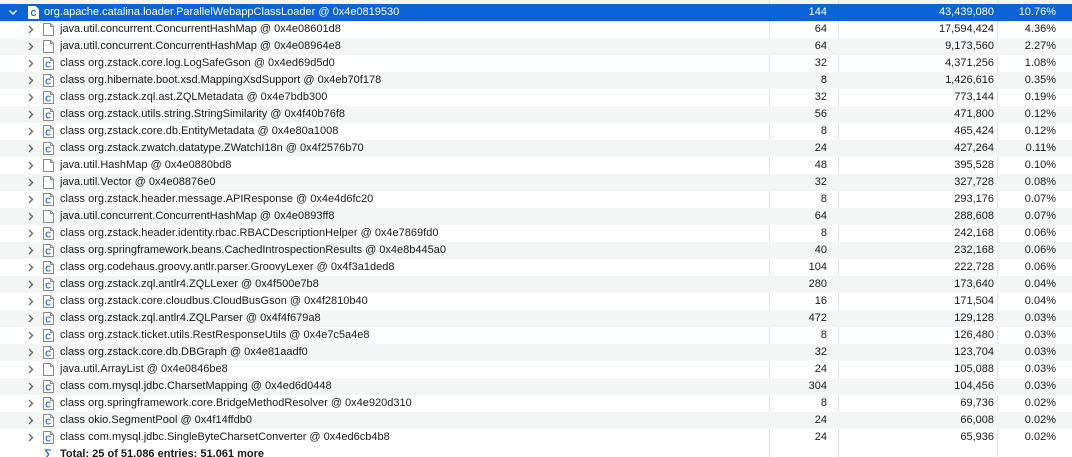 The image size is (1072, 457). I want to click on row-percent: 0.11%, so click(1040, 148).